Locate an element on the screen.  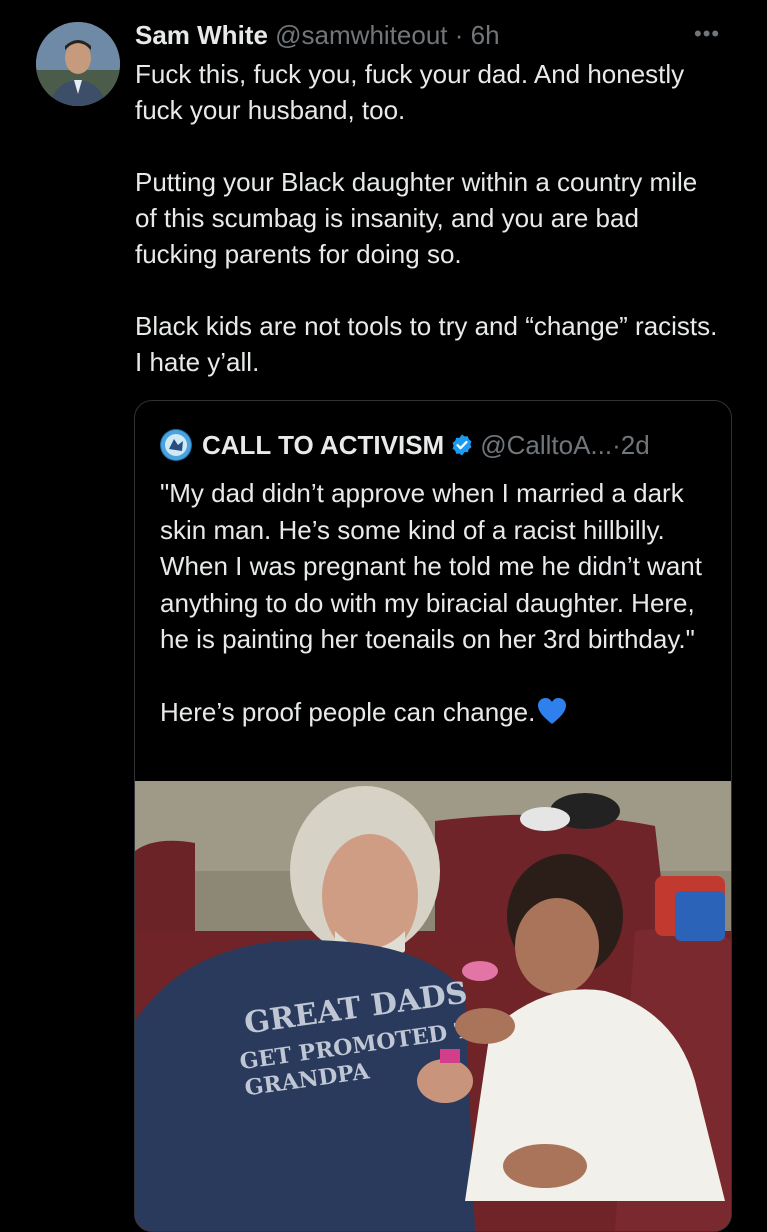
author-handle: @samwhiteout is located at coordinates (361, 35).